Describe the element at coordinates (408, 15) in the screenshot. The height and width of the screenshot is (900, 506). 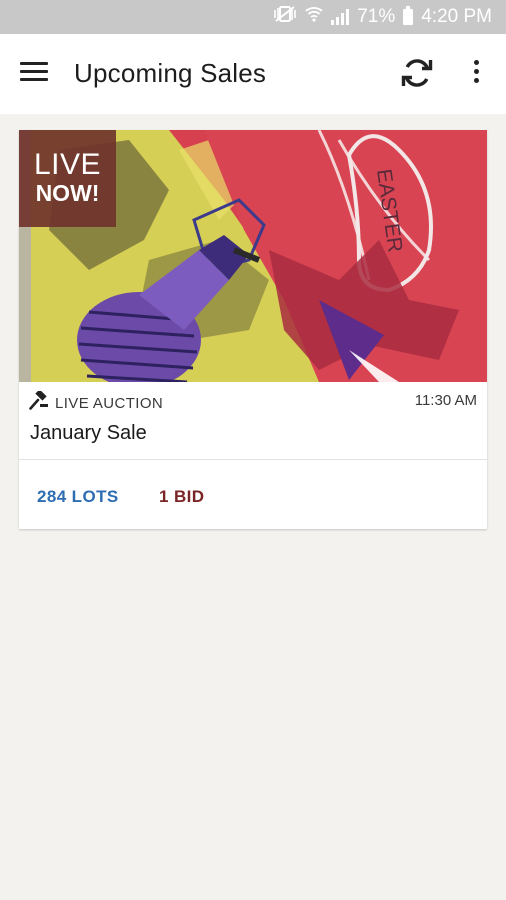
I see `battery-icon` at that location.